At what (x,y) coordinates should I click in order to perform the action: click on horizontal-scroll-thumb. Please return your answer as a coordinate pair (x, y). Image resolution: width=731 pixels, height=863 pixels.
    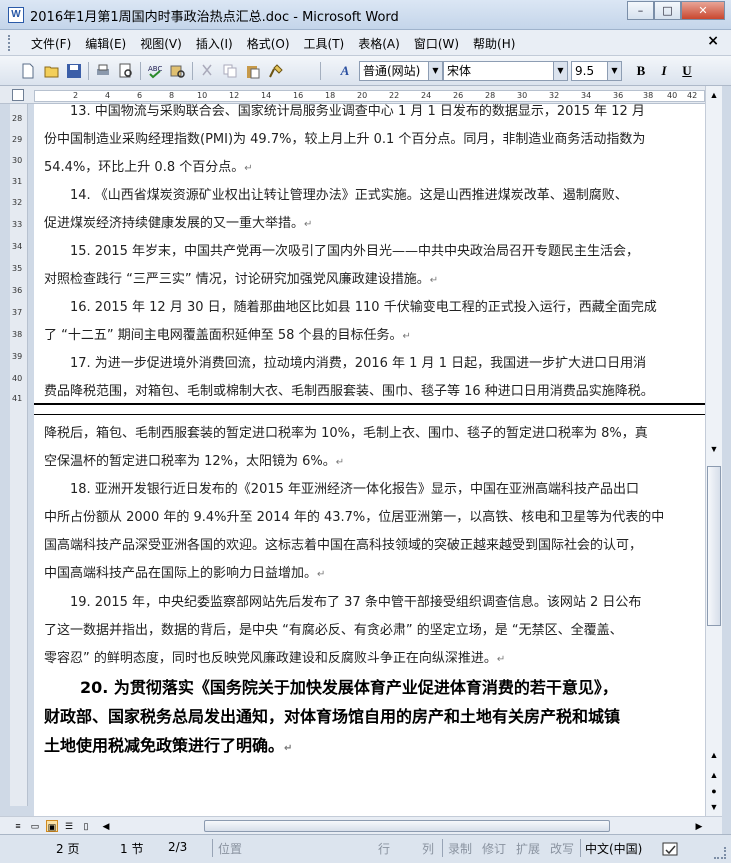
    Looking at the image, I should click on (407, 826).